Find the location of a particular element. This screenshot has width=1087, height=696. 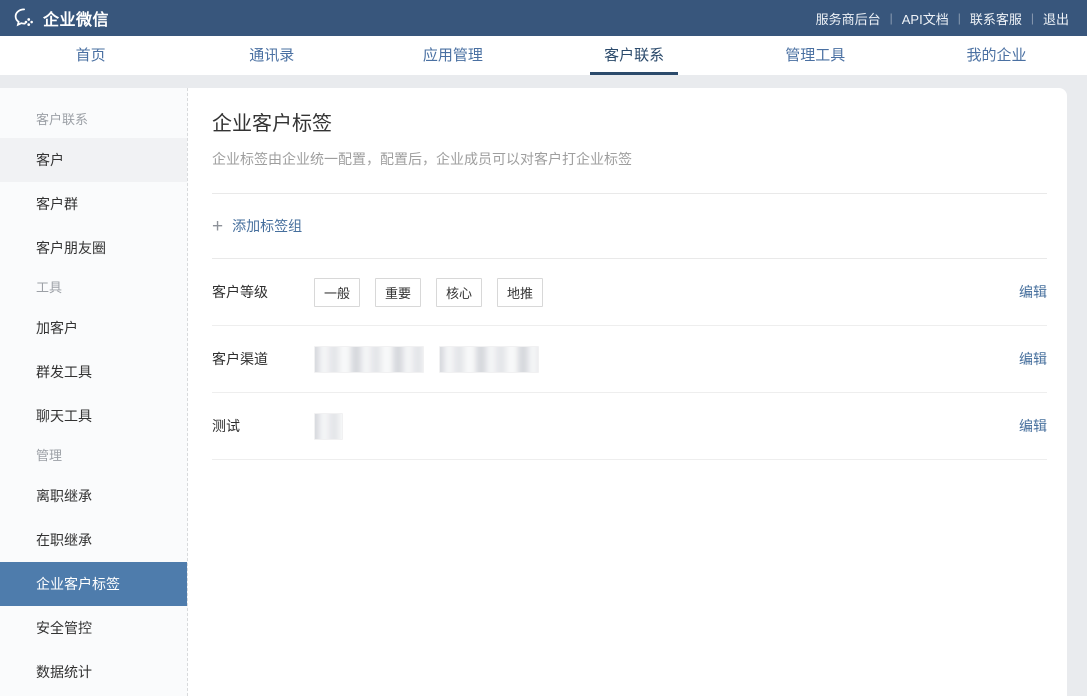

wework-logo-icon is located at coordinates (24, 18).